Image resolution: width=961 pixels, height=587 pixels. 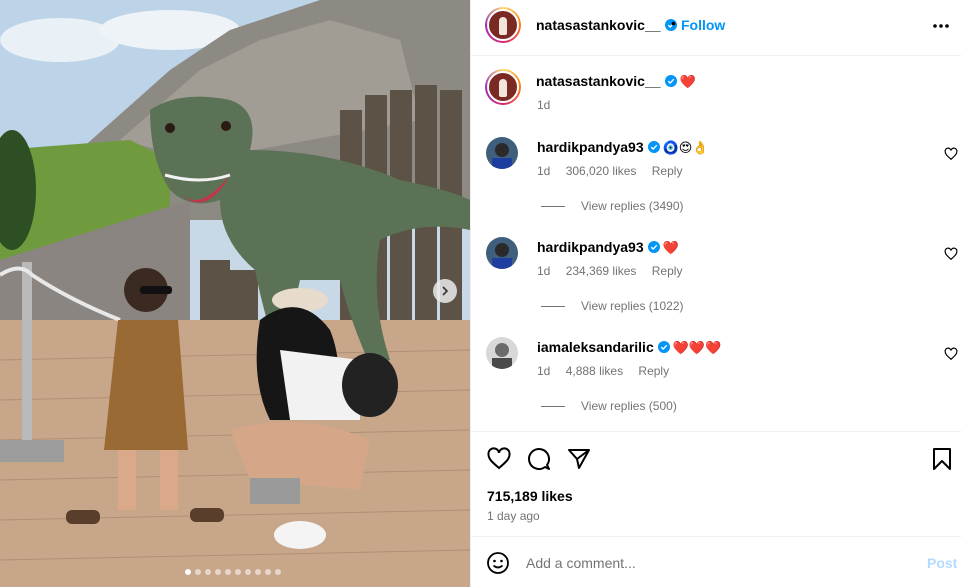 I want to click on comment-text: 🧿😍👌, so click(x=685, y=148).